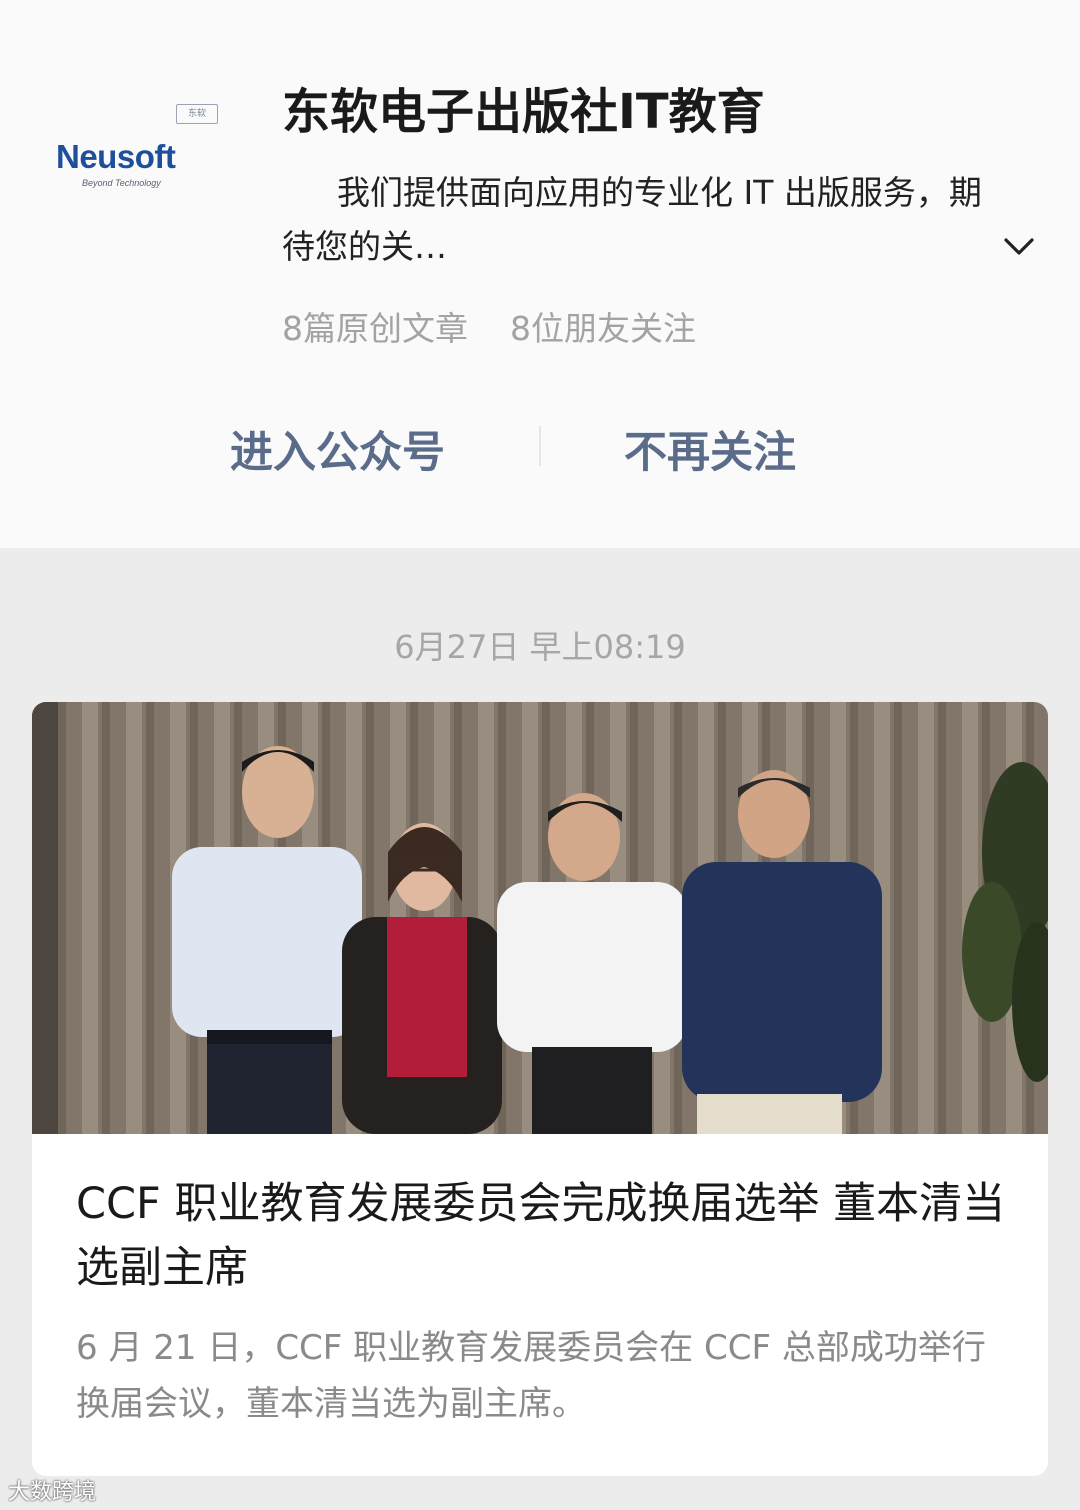  Describe the element at coordinates (375, 328) in the screenshot. I see `original-articles-count: 8篇原创文章` at that location.